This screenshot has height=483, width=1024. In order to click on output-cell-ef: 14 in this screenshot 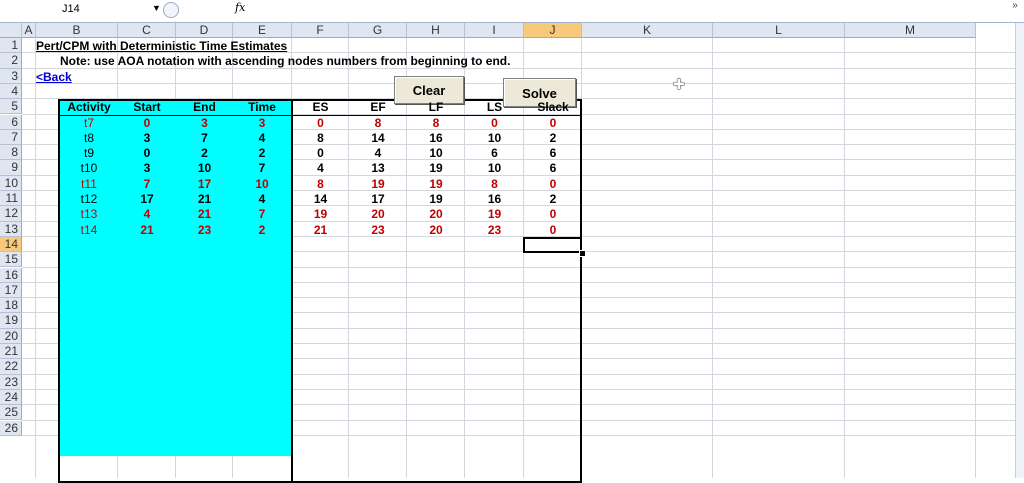, I will do `click(378, 138)`.